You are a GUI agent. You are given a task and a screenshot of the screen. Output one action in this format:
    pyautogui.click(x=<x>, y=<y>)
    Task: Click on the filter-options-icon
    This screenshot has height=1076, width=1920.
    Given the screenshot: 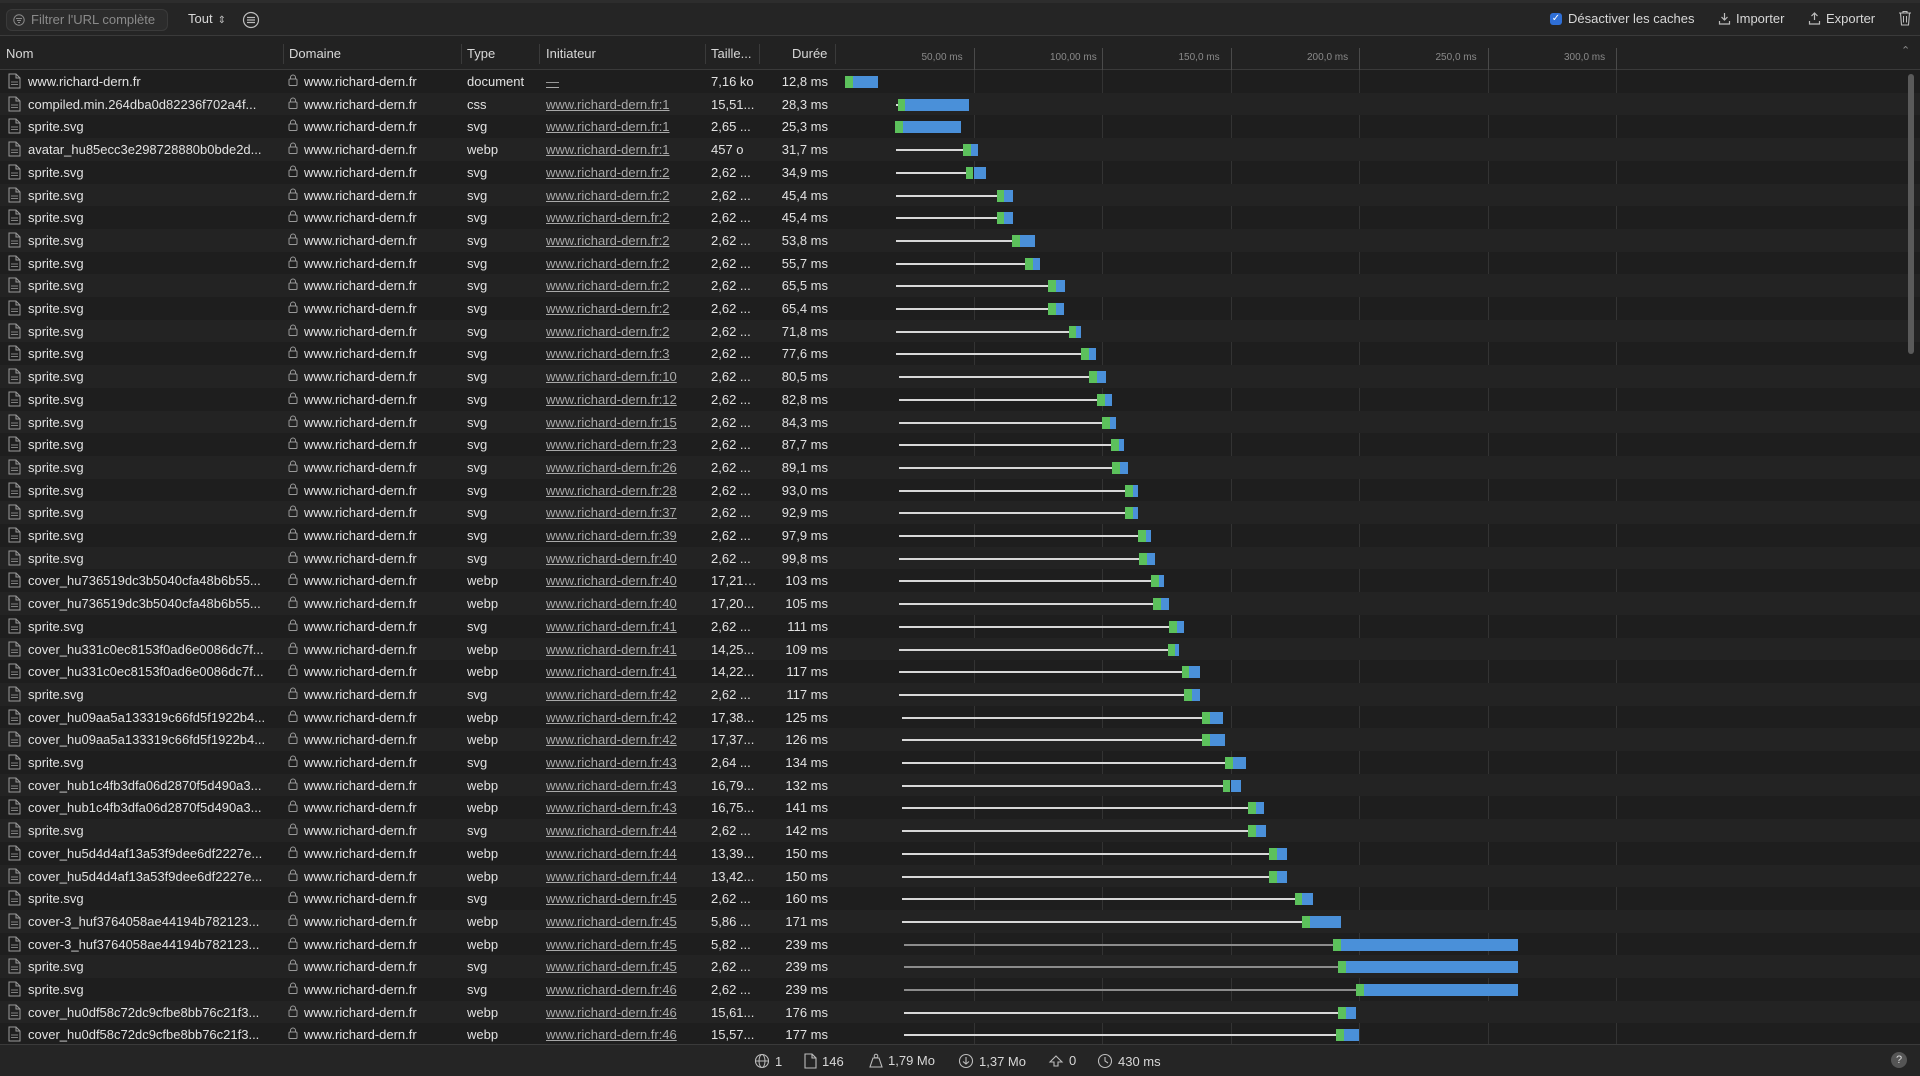 What is the action you would take?
    pyautogui.click(x=251, y=20)
    